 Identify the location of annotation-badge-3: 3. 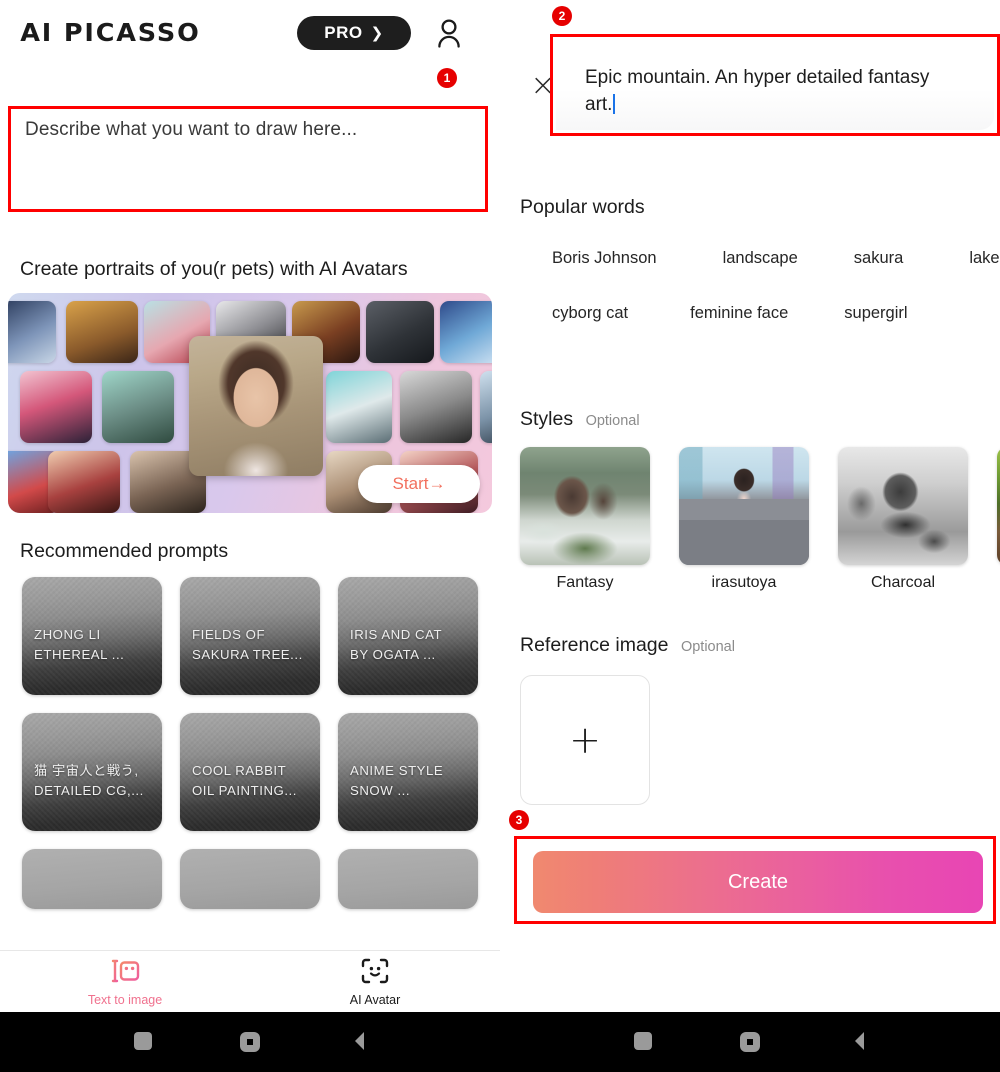
(519, 820).